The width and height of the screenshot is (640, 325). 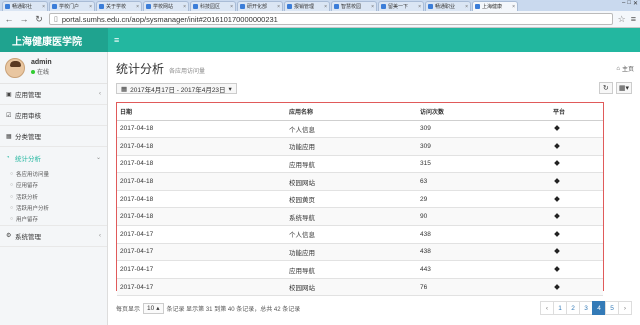 I want to click on sidebar-item-app-review: ☑ 应用审核, so click(x=53, y=115).